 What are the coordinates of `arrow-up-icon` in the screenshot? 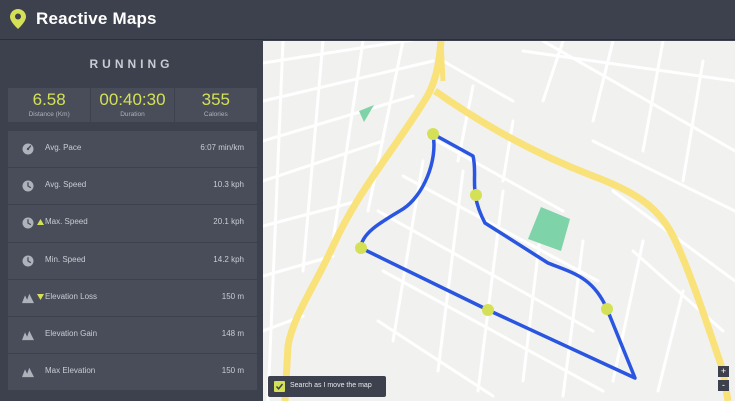 It's located at (40, 222).